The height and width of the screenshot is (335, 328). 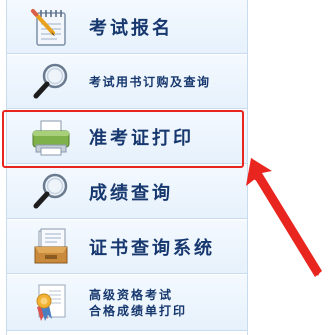 I want to click on menu-item-admission-ticket-print: 准考证打印, so click(x=127, y=137).